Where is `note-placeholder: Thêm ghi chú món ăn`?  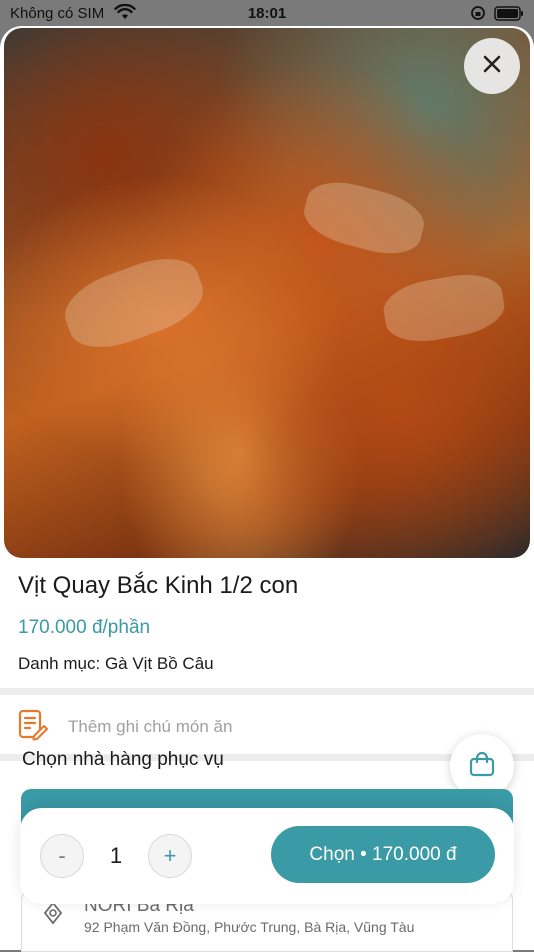
note-placeholder: Thêm ghi chú món ăn is located at coordinates (150, 726).